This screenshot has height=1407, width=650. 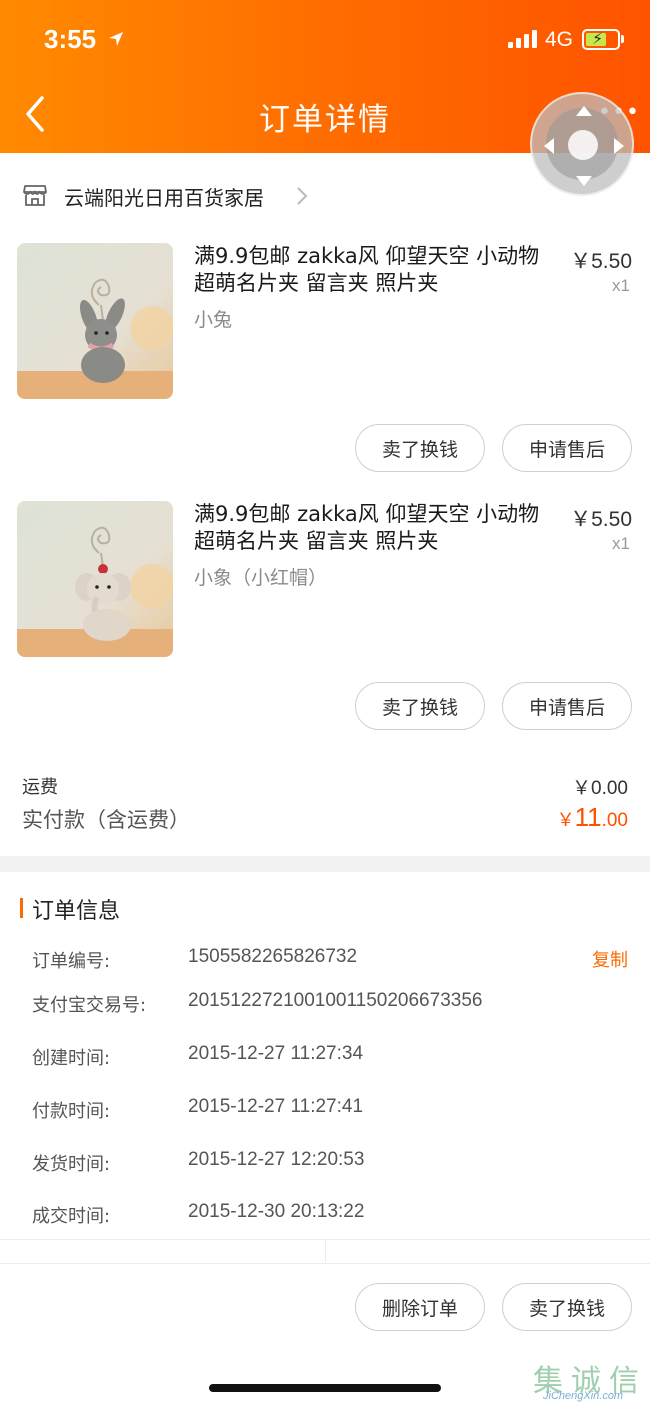 What do you see at coordinates (106, 820) in the screenshot?
I see `amount-paid-label: 实付款（含运费）` at bounding box center [106, 820].